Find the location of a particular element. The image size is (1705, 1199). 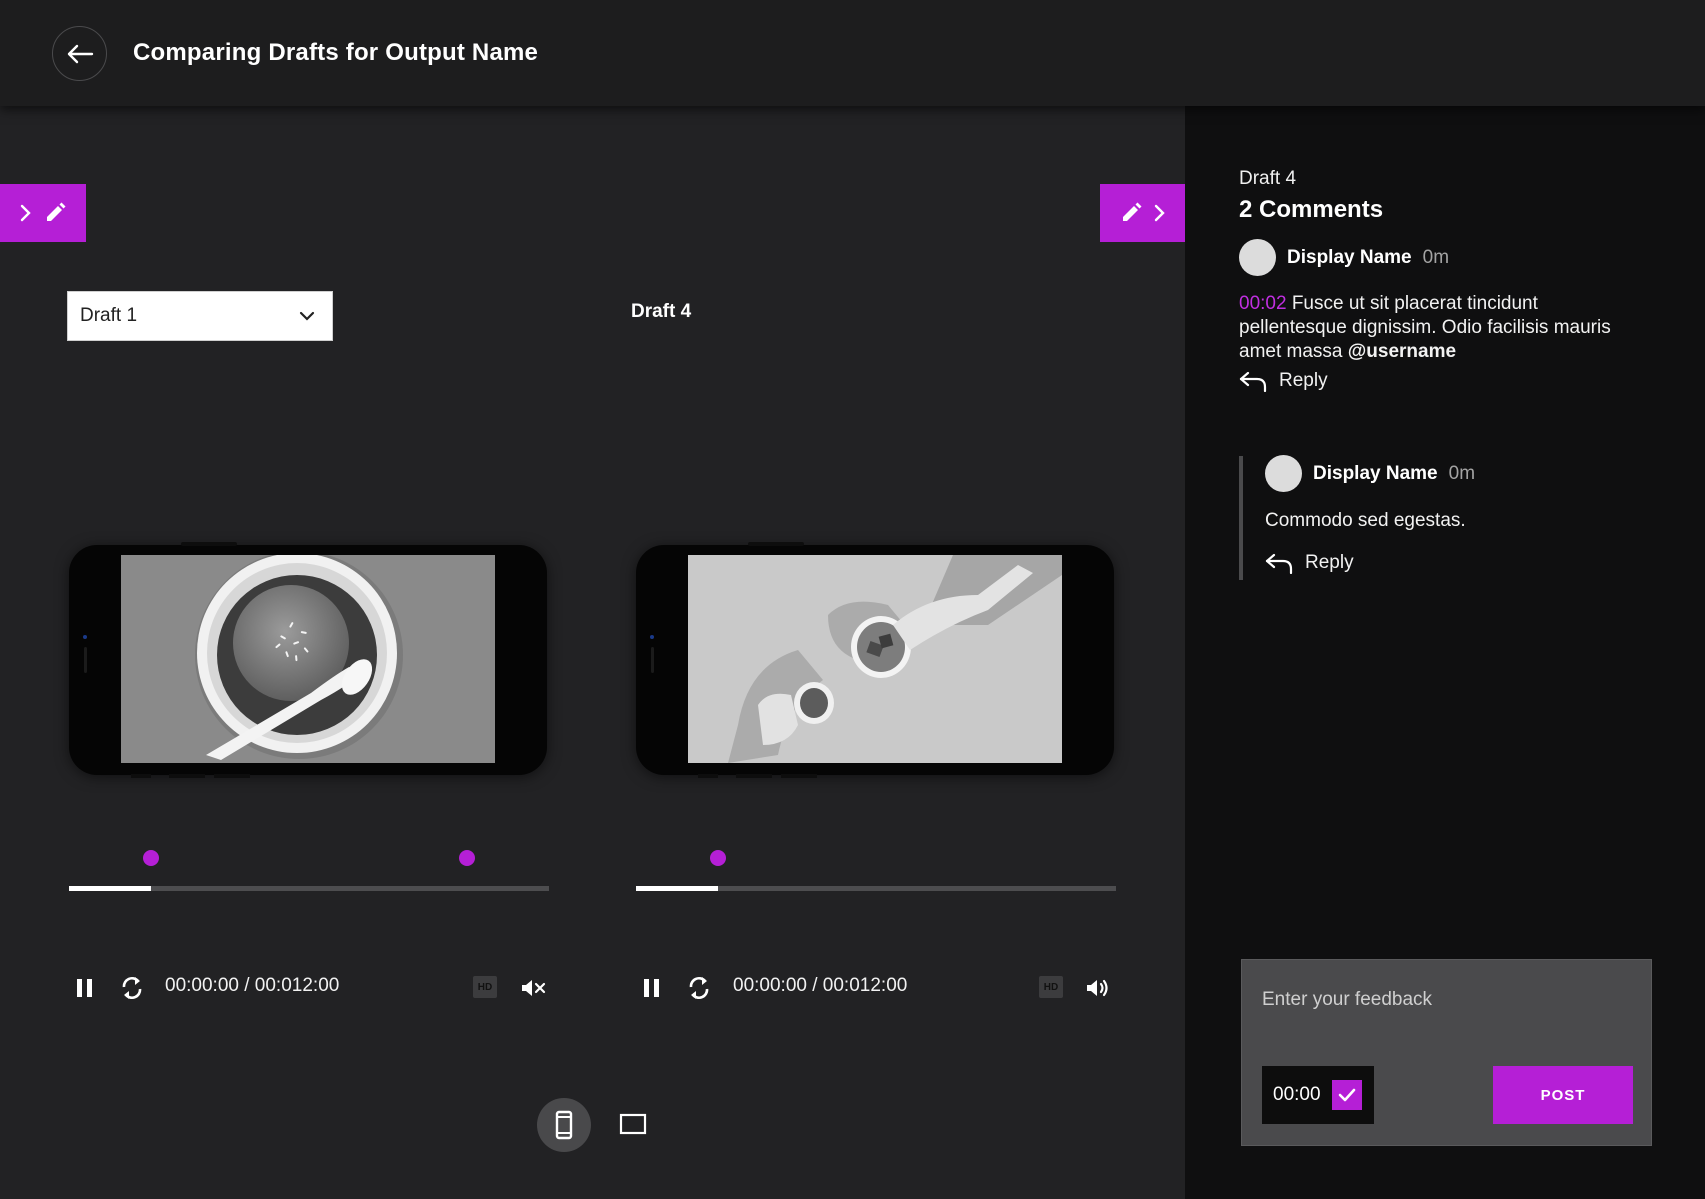

player-controls-right: 00:00:00 / 00:012:00 HD is located at coordinates (876, 987).